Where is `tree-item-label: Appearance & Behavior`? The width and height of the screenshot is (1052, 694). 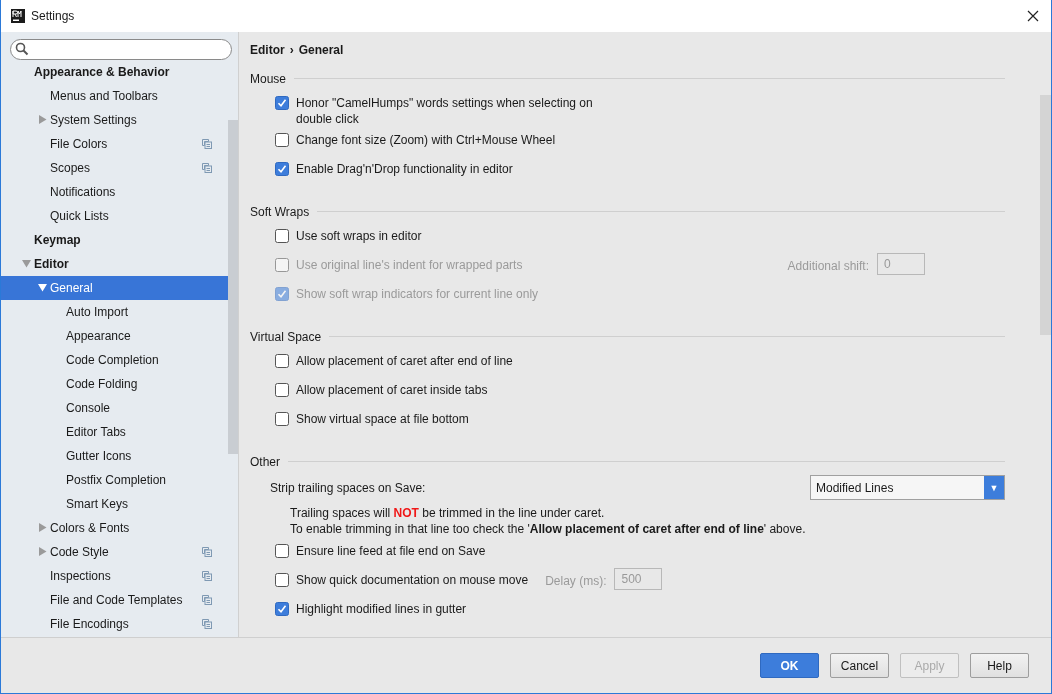 tree-item-label: Appearance & Behavior is located at coordinates (102, 71).